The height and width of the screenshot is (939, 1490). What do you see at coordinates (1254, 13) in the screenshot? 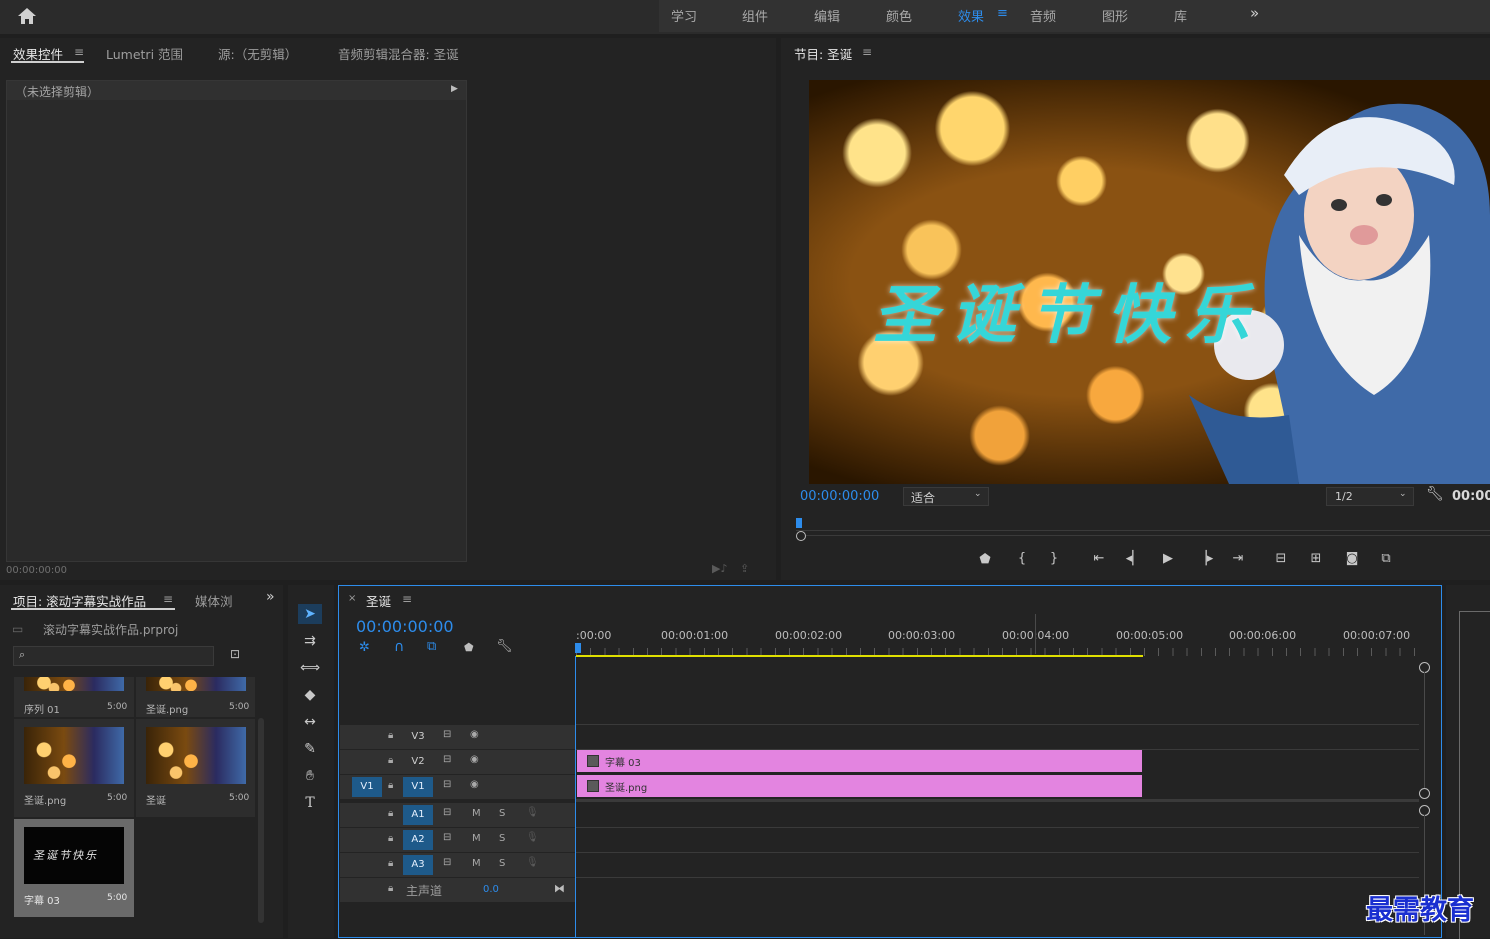
I see `workspace-overflow-icon: »` at bounding box center [1254, 13].